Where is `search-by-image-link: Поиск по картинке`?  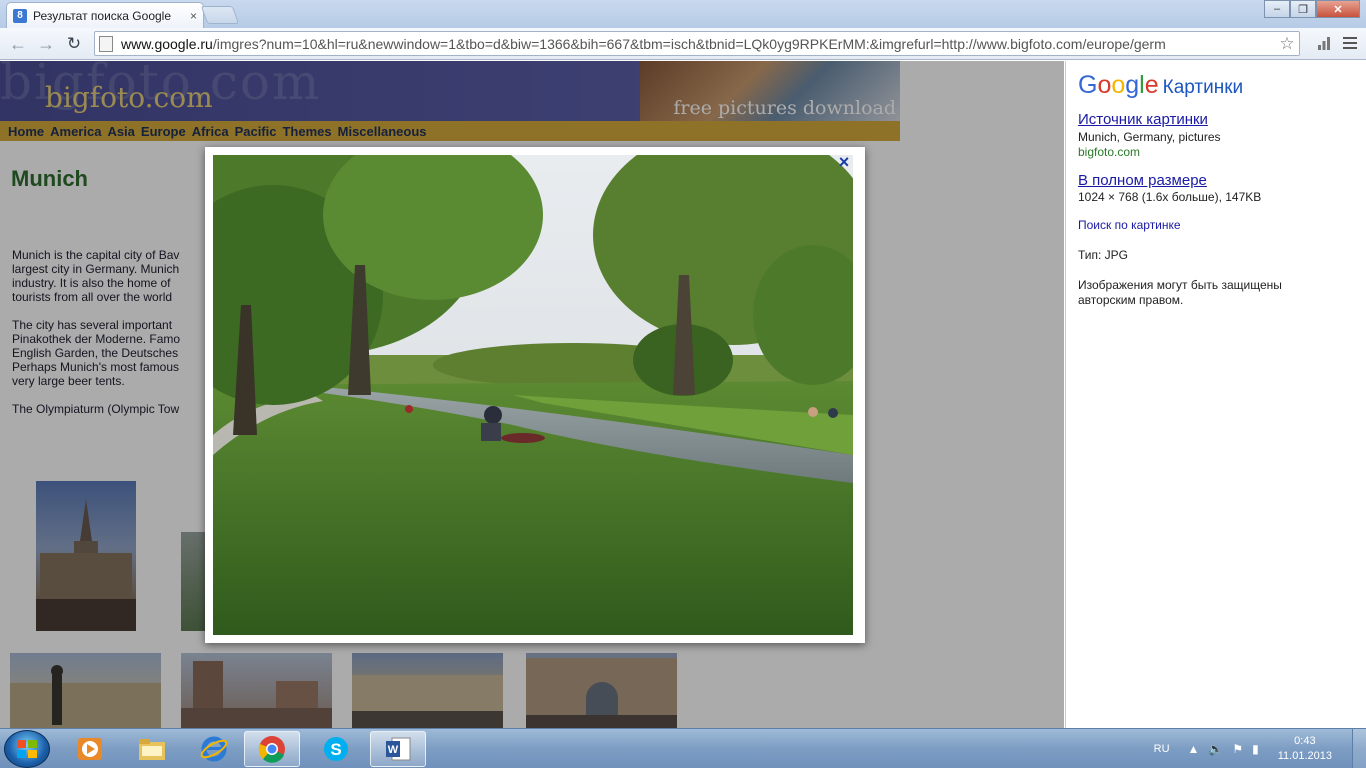 search-by-image-link: Поиск по картинке is located at coordinates (1129, 225).